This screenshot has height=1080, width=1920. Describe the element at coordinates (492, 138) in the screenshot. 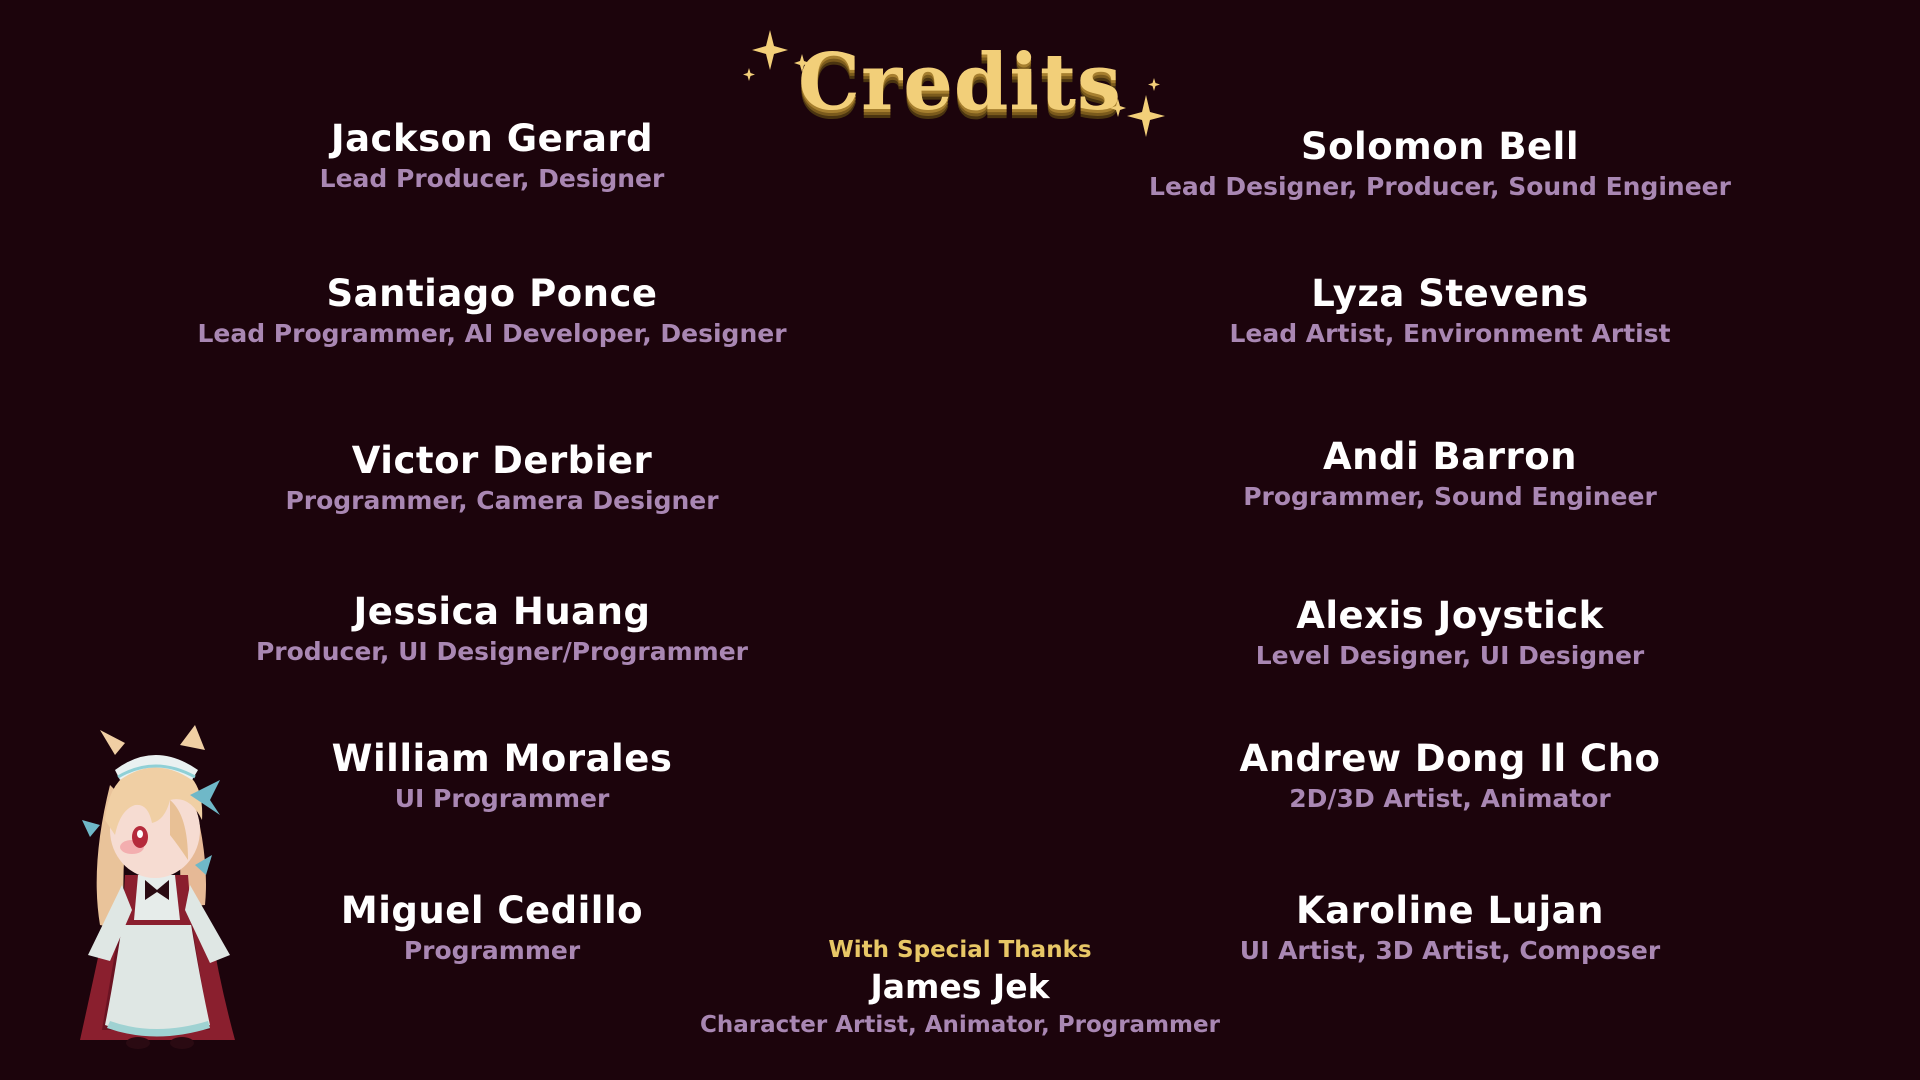

I see `credit-name: Jackson Gerard` at that location.